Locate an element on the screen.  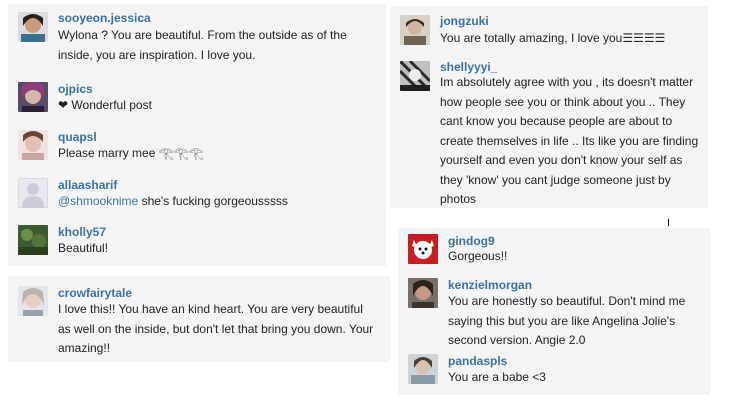
comment-username: jongzuki is located at coordinates (464, 21).